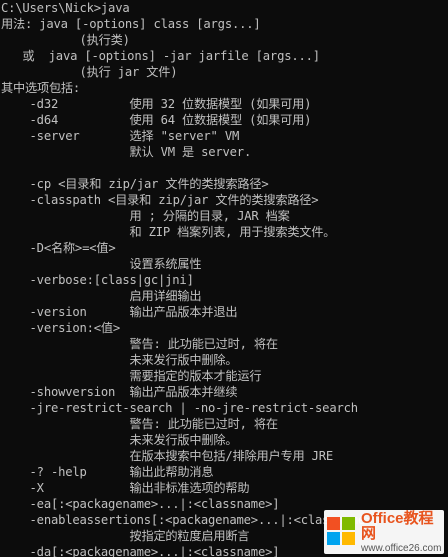 The image size is (448, 557). Describe the element at coordinates (131, 24) in the screenshot. I see `console-line: 用法: java [-options] class [args...]` at that location.